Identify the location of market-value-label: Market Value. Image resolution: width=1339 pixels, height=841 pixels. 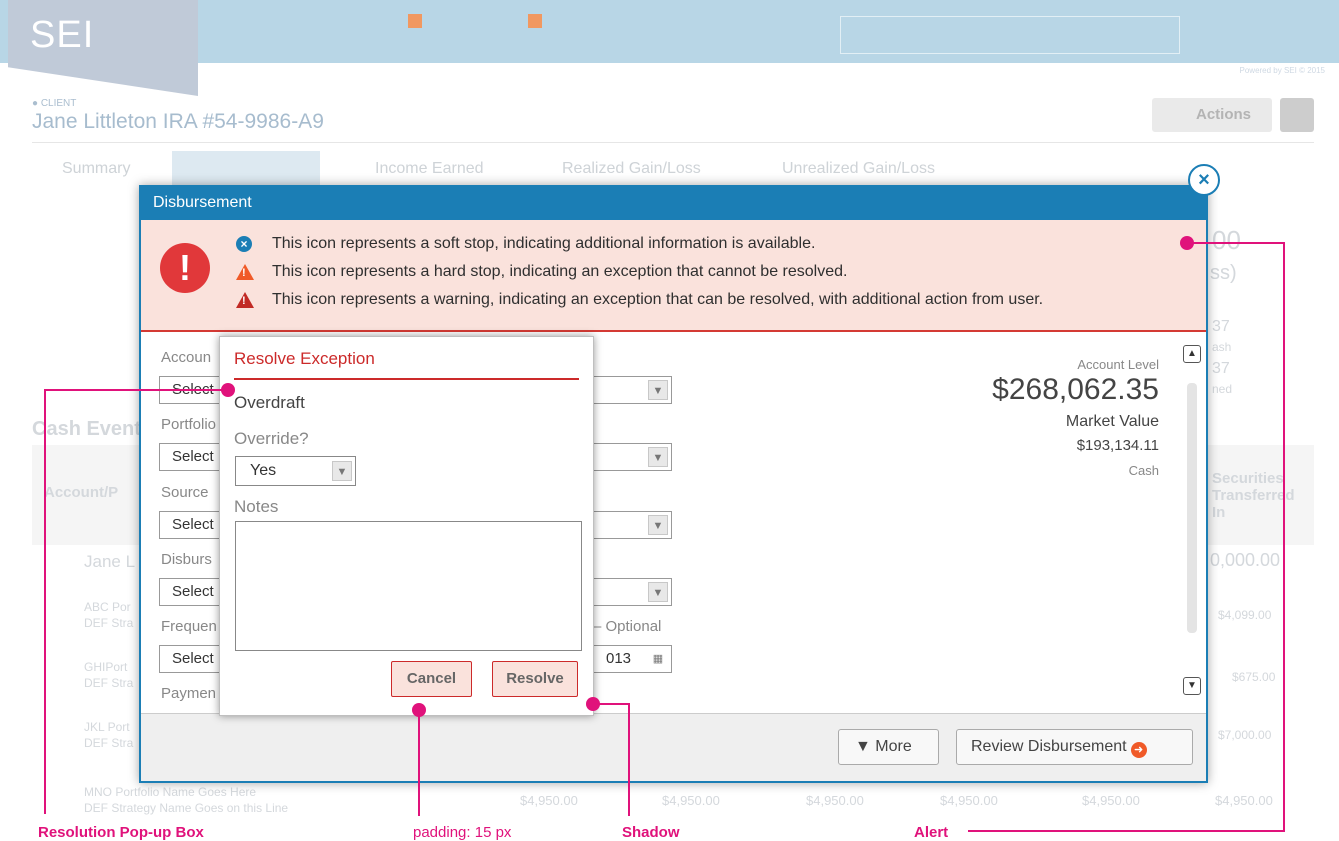
(1112, 421).